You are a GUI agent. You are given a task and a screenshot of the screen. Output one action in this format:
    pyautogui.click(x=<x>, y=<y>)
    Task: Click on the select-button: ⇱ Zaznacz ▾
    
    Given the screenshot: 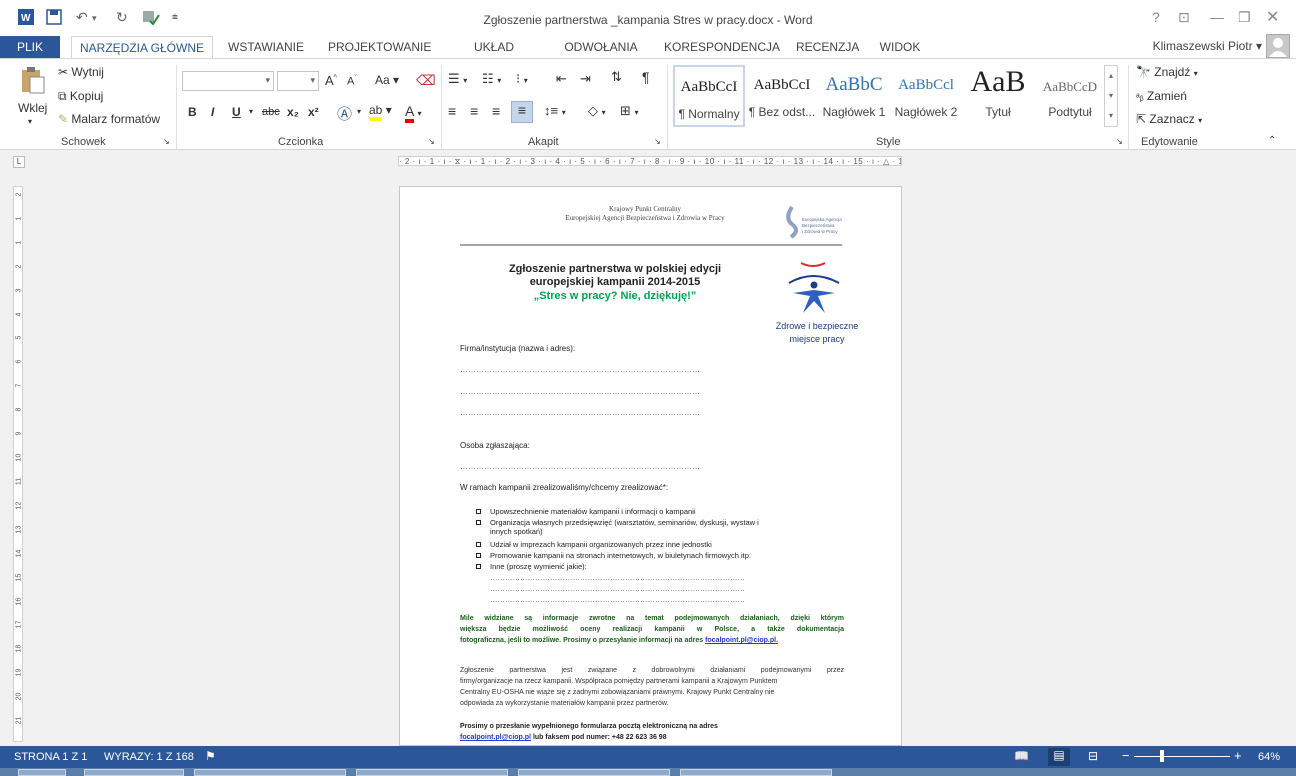 What is the action you would take?
    pyautogui.click(x=1169, y=119)
    